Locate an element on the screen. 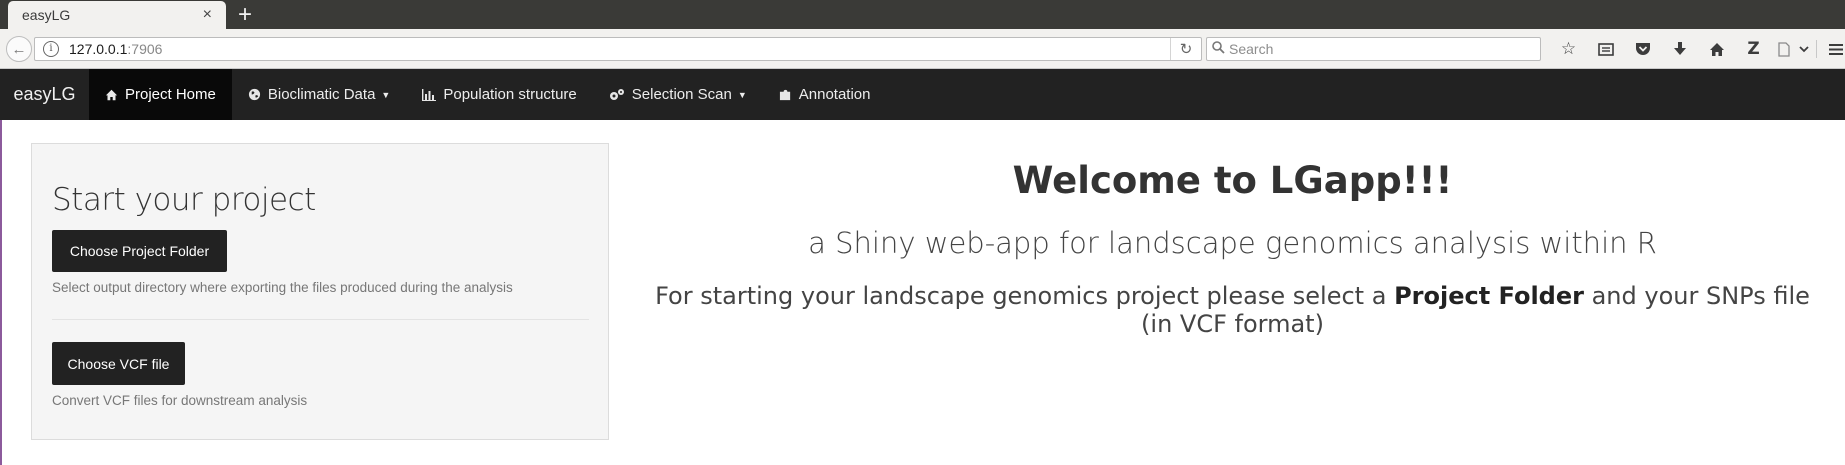 The image size is (1845, 465). nav-label: Population structure is located at coordinates (510, 94).